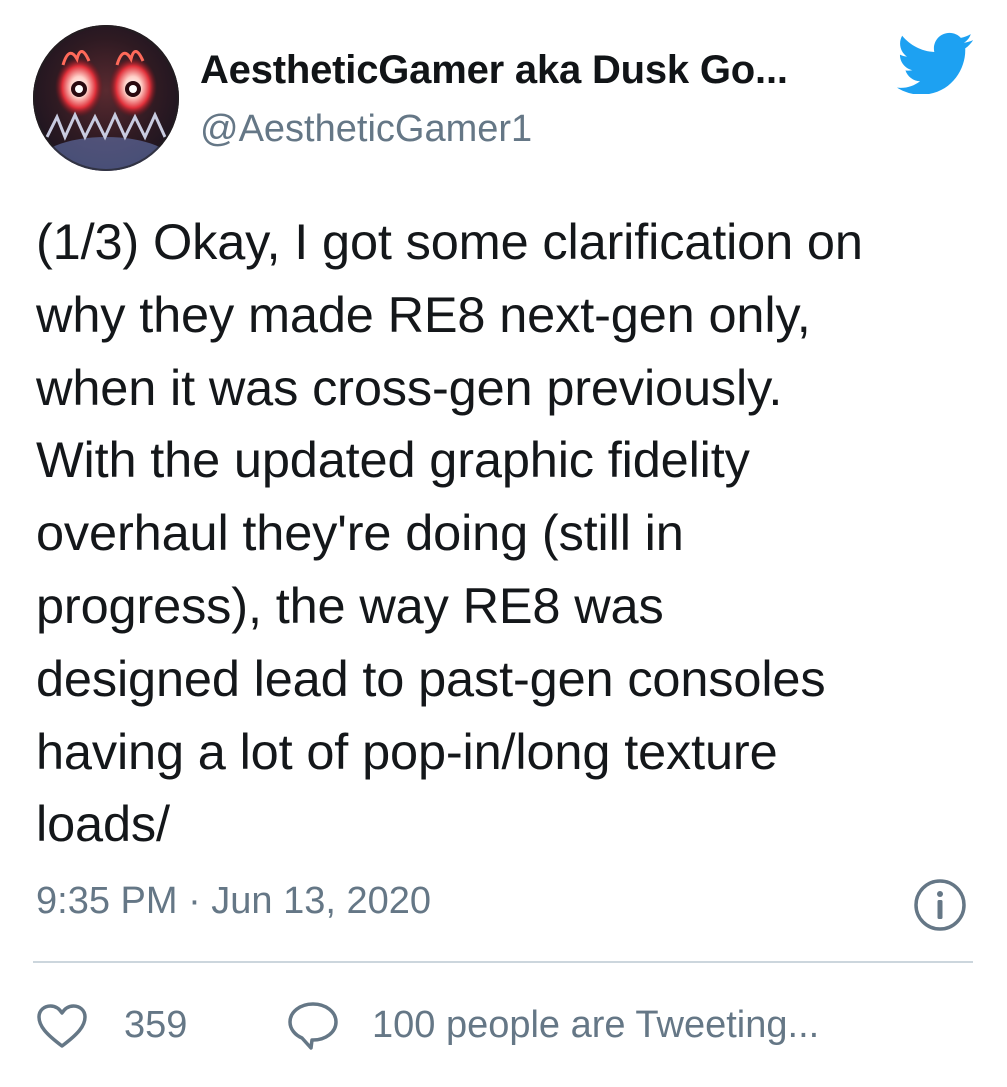 Image resolution: width=1007 pixels, height=1087 pixels. I want to click on info-icon, so click(940, 905).